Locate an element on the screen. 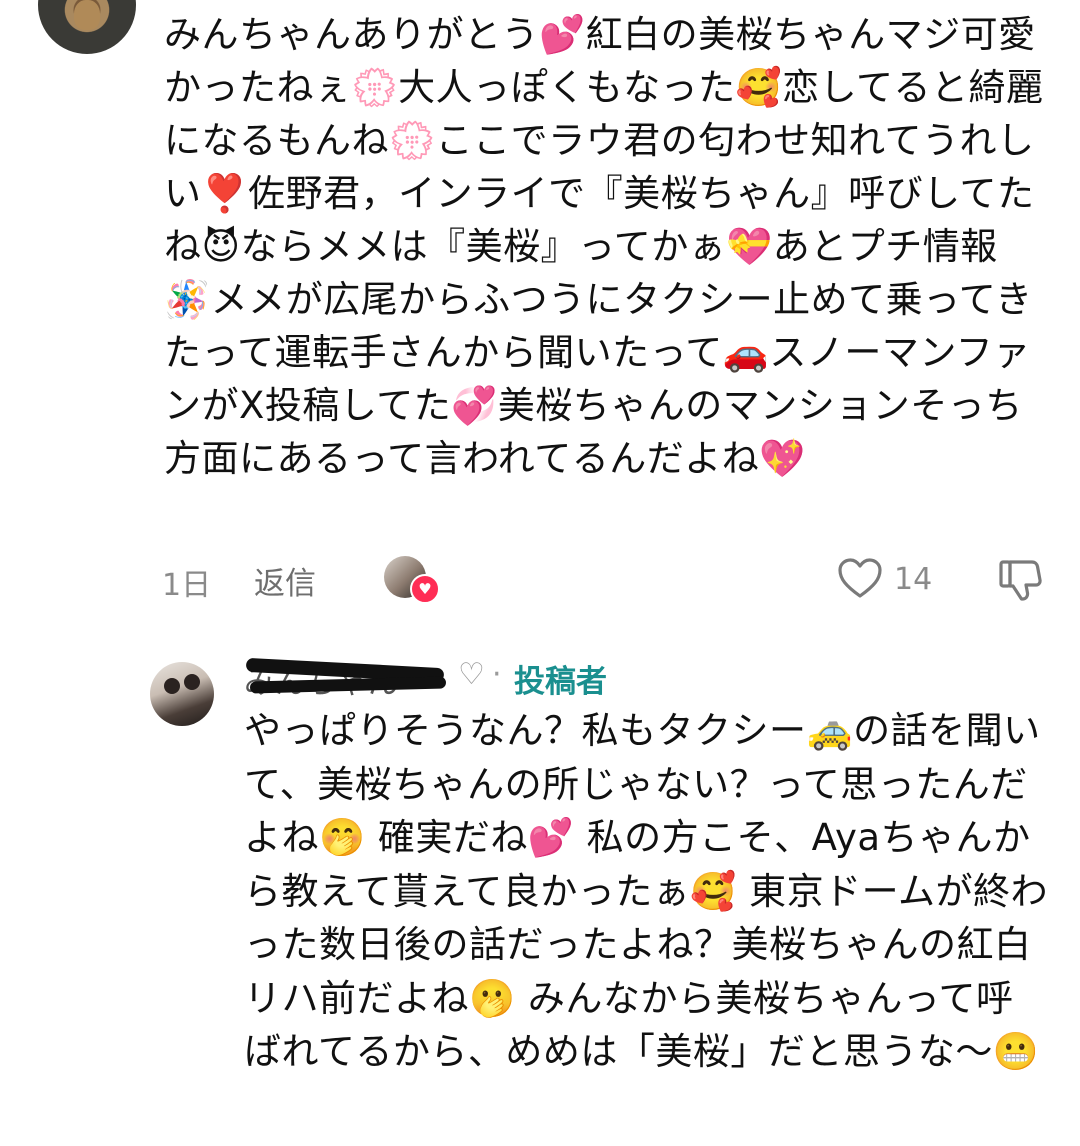 The width and height of the screenshot is (1080, 1146). like-button is located at coordinates (860, 579).